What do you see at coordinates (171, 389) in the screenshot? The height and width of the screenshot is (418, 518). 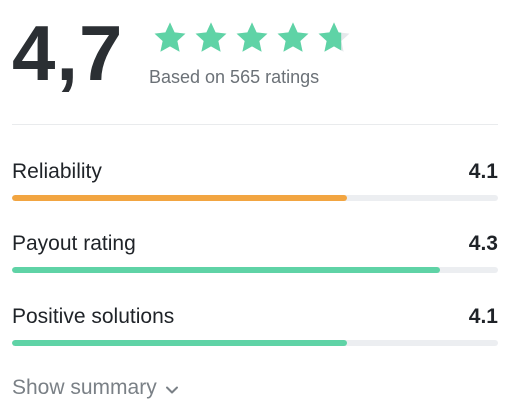 I see `chevron-down-icon` at bounding box center [171, 389].